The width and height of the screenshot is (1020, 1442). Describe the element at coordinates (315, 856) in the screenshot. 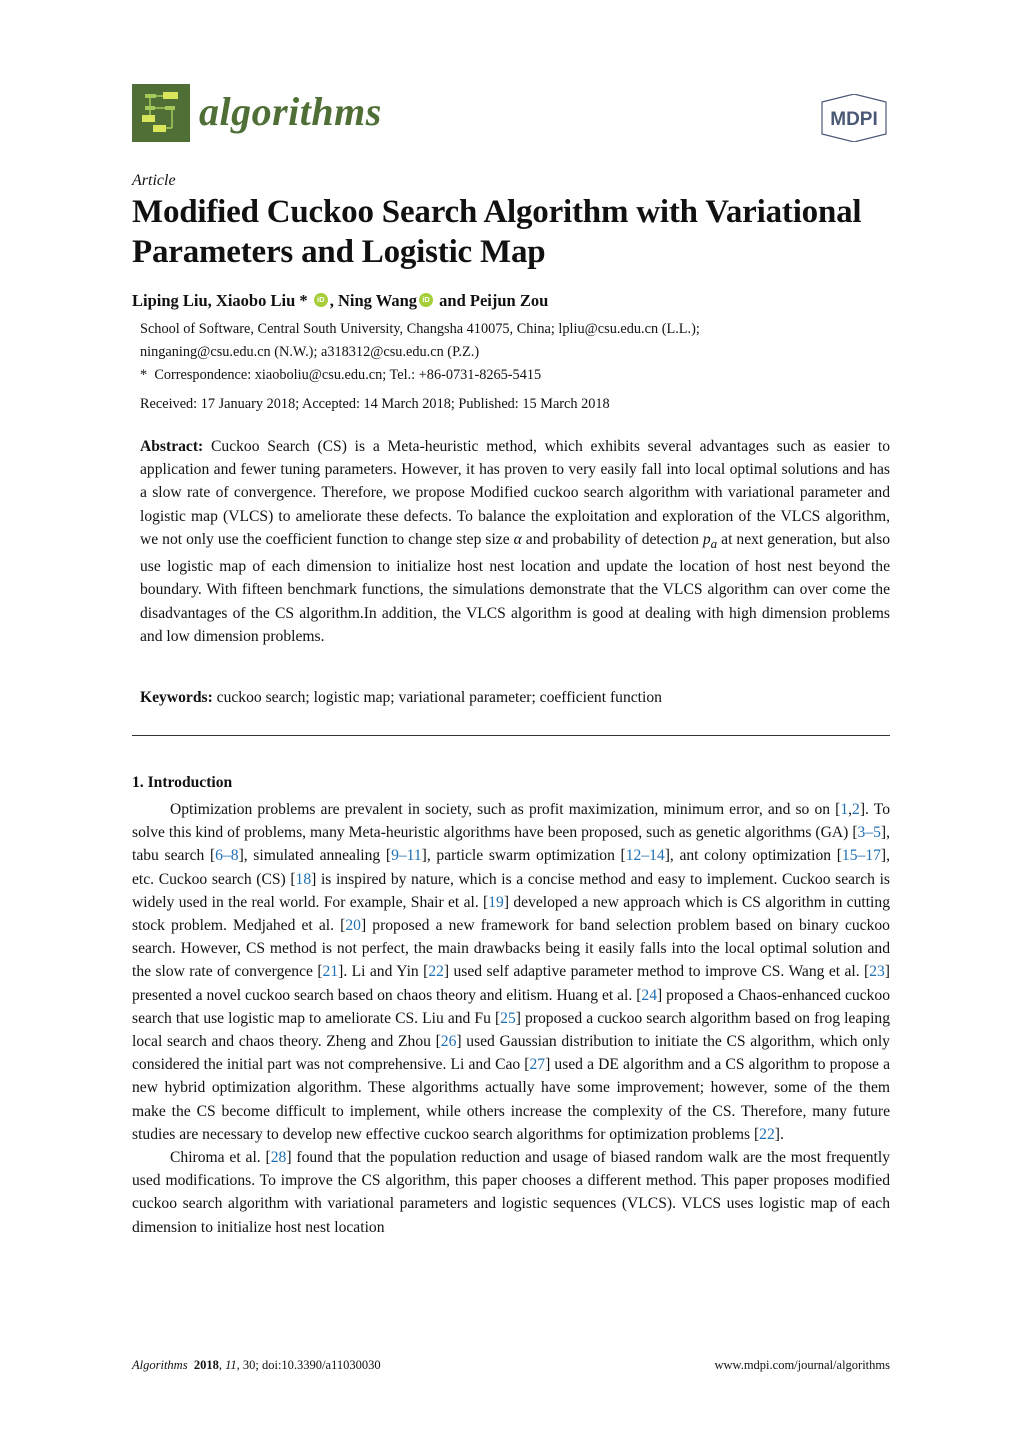

I see `paragraph-text: ], simulated annealing [` at that location.